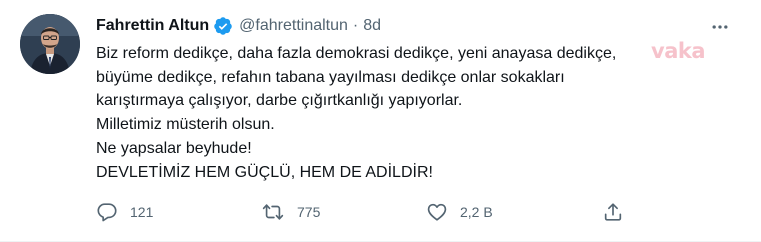 The width and height of the screenshot is (761, 242). Describe the element at coordinates (366, 212) in the screenshot. I see `tweet-actions: 121 775 2,2 B` at that location.